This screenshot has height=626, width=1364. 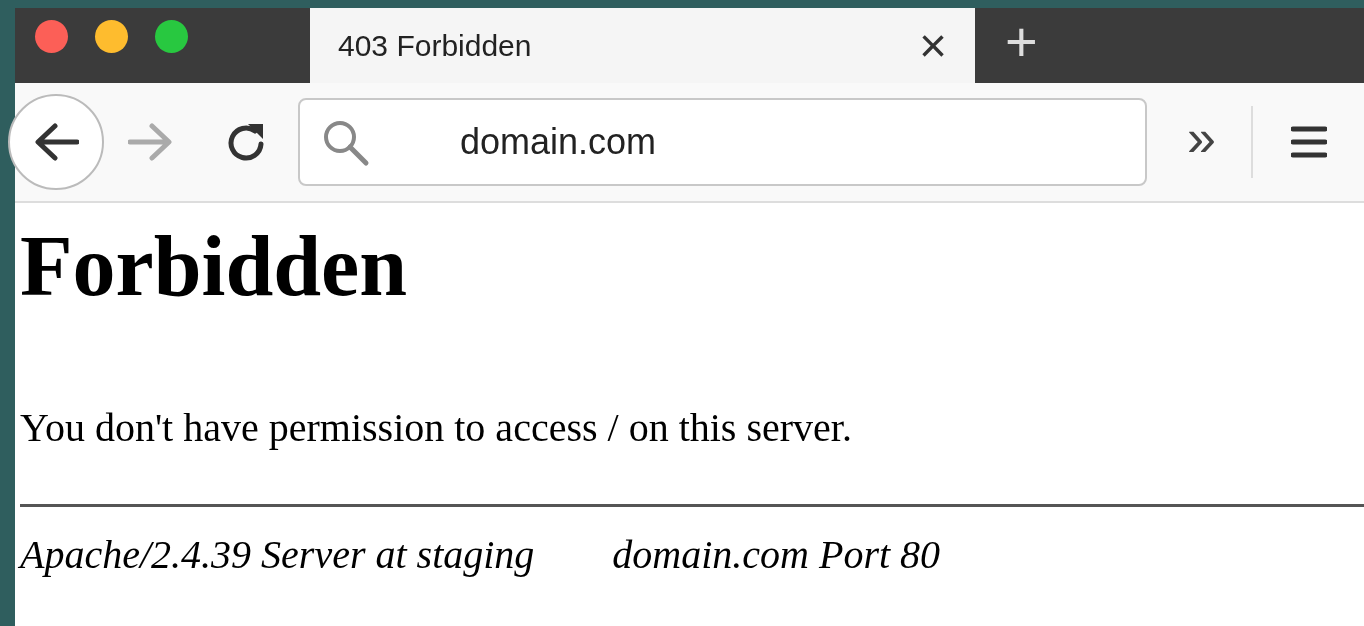 What do you see at coordinates (1006, 45) in the screenshot?
I see `new-tab-button: +` at bounding box center [1006, 45].